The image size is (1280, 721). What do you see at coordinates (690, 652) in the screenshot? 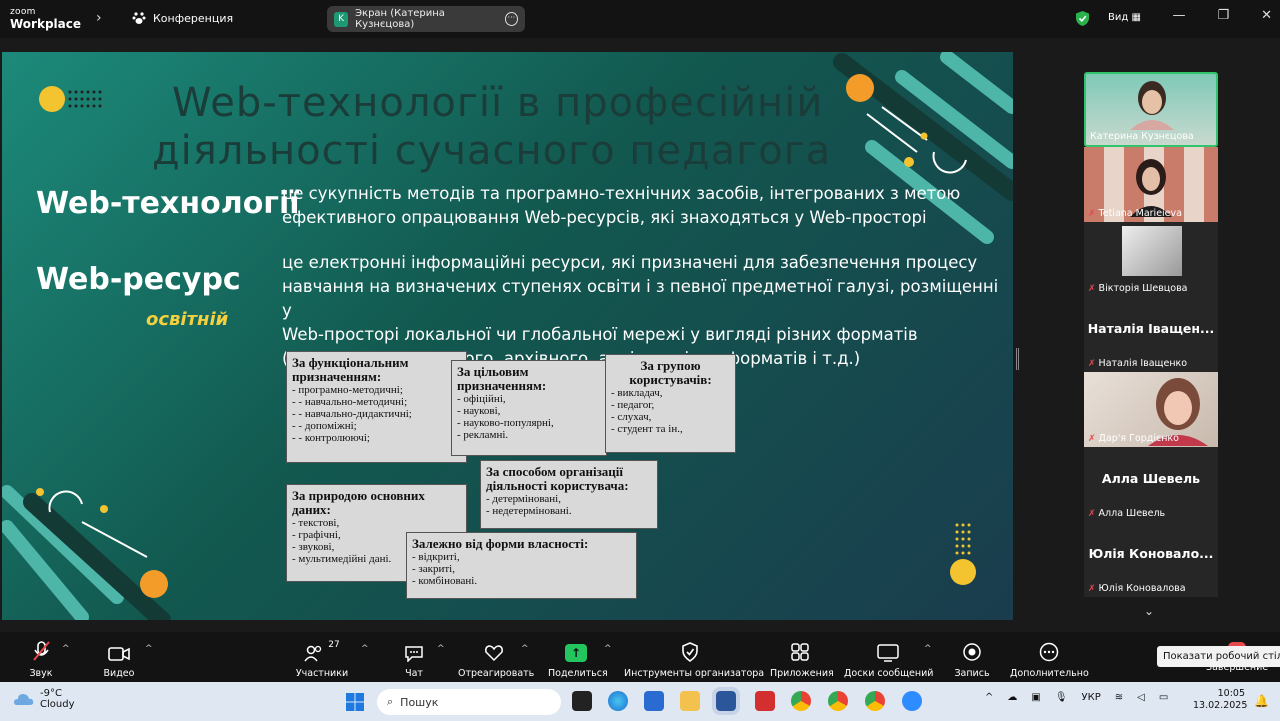
I see `shield-icon` at bounding box center [690, 652].